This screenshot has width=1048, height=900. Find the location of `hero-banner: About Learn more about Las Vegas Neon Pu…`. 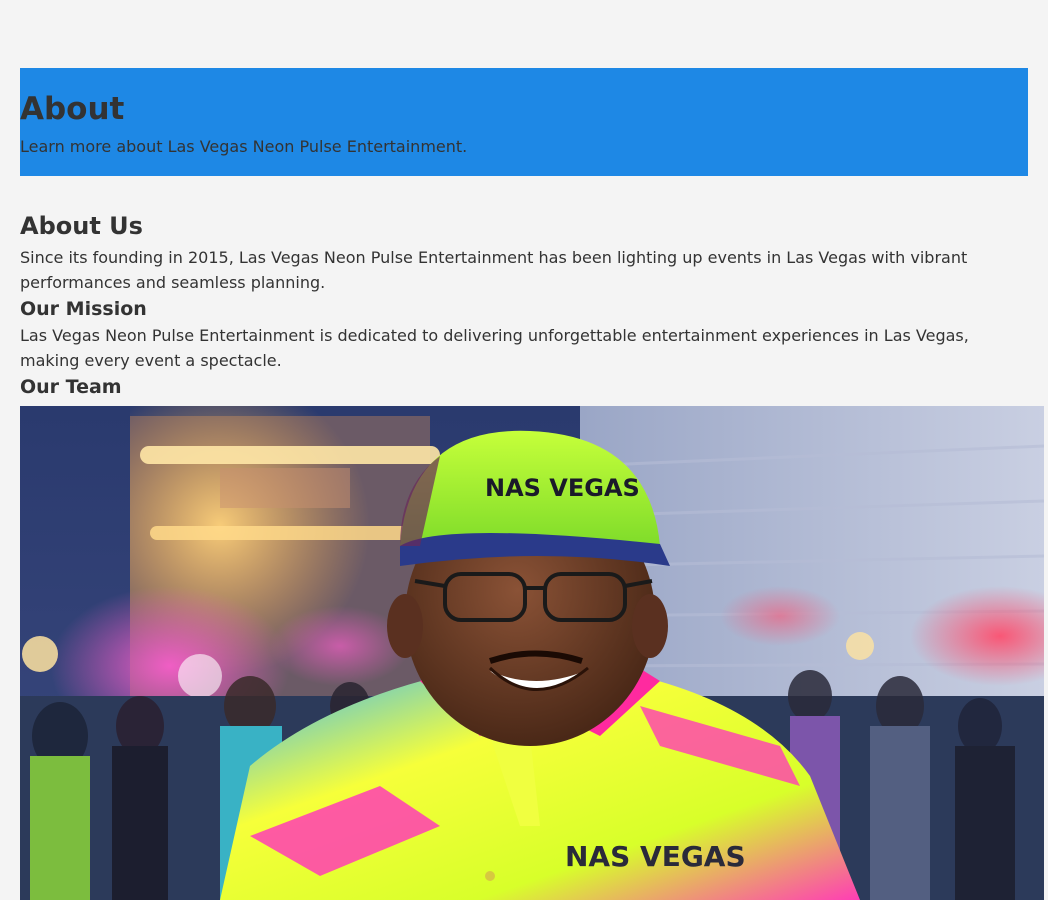

hero-banner: About Learn more about Las Vegas Neon Pu… is located at coordinates (524, 122).